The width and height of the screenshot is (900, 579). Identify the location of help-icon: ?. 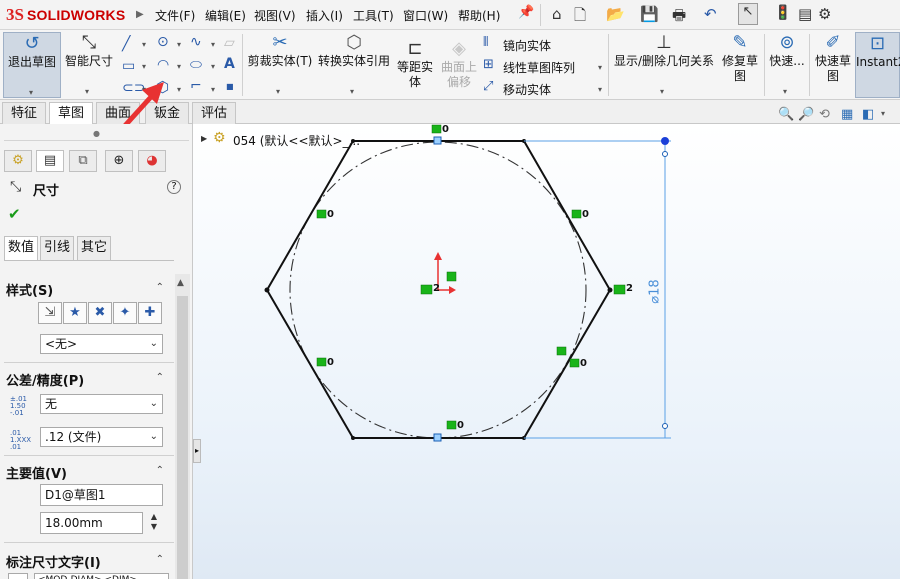
(174, 187).